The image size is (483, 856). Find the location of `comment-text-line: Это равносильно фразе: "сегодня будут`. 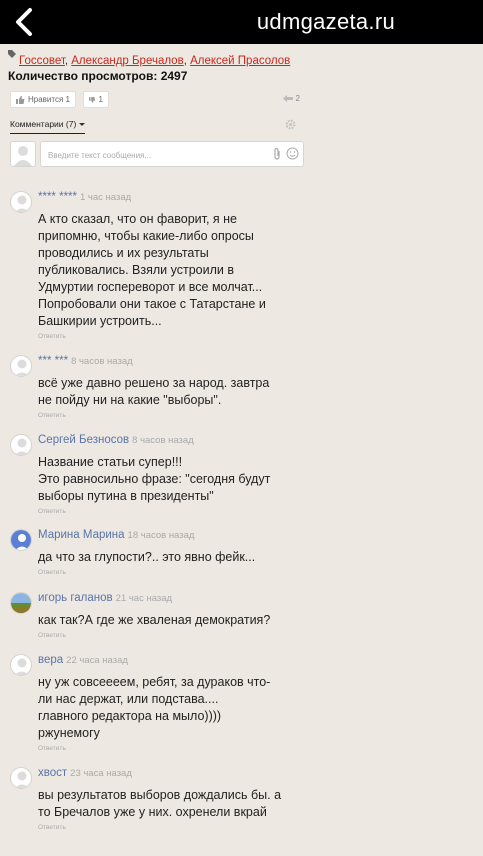

comment-text-line: Это равносильно фразе: "сегодня будут is located at coordinates (154, 479).